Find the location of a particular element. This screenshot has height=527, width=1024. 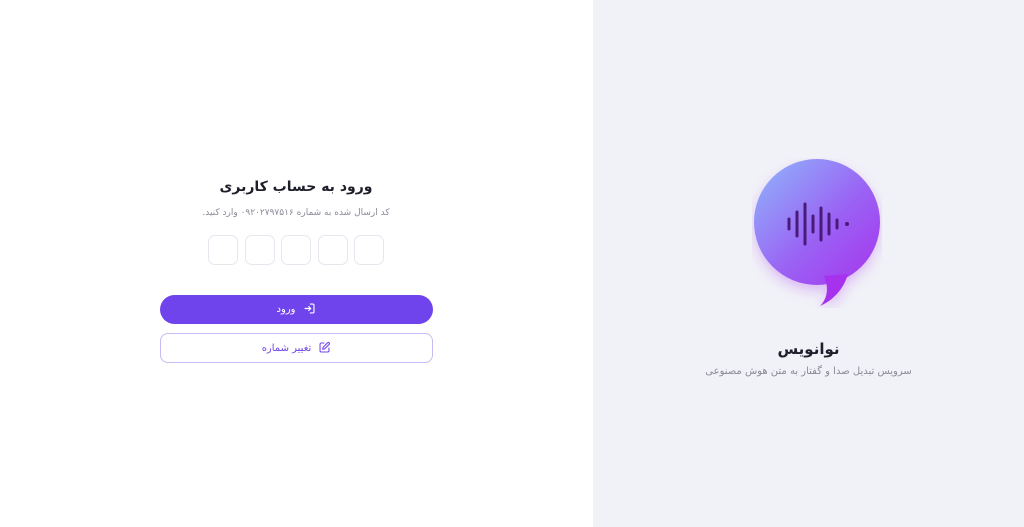

change-number-button: تغییر شماره is located at coordinates (296, 348).